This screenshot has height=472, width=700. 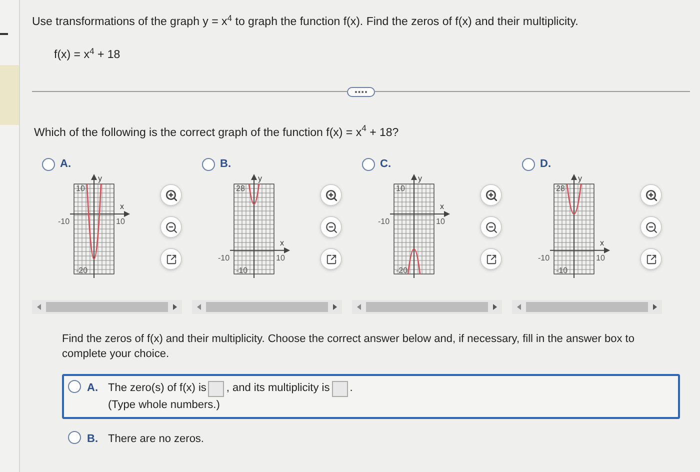 What do you see at coordinates (349, 347) in the screenshot?
I see `question-text: Find the zeros of f(x) and their multiplicity. Choose the correct answer below and, if necessary, fill in the answer box to complete your choice.` at bounding box center [349, 347].